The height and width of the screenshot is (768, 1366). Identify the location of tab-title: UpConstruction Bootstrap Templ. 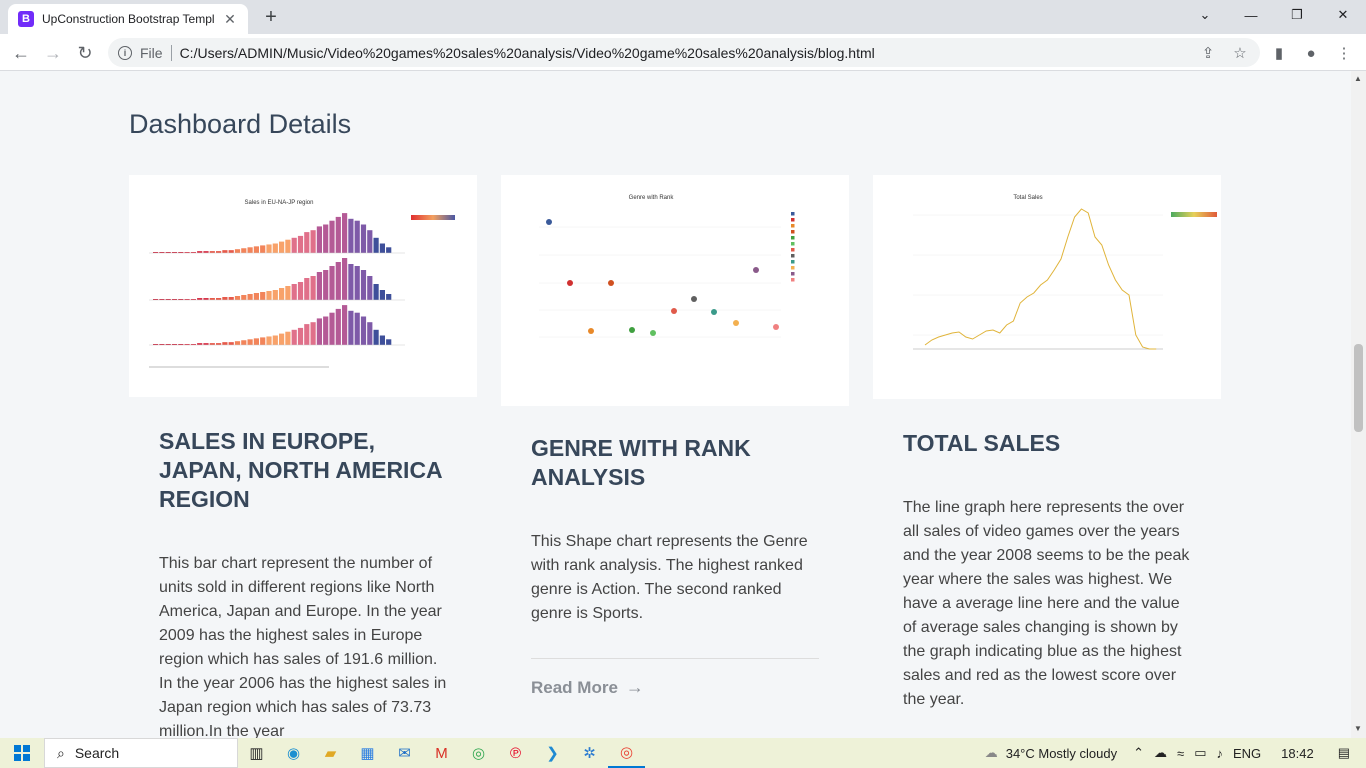
(128, 19).